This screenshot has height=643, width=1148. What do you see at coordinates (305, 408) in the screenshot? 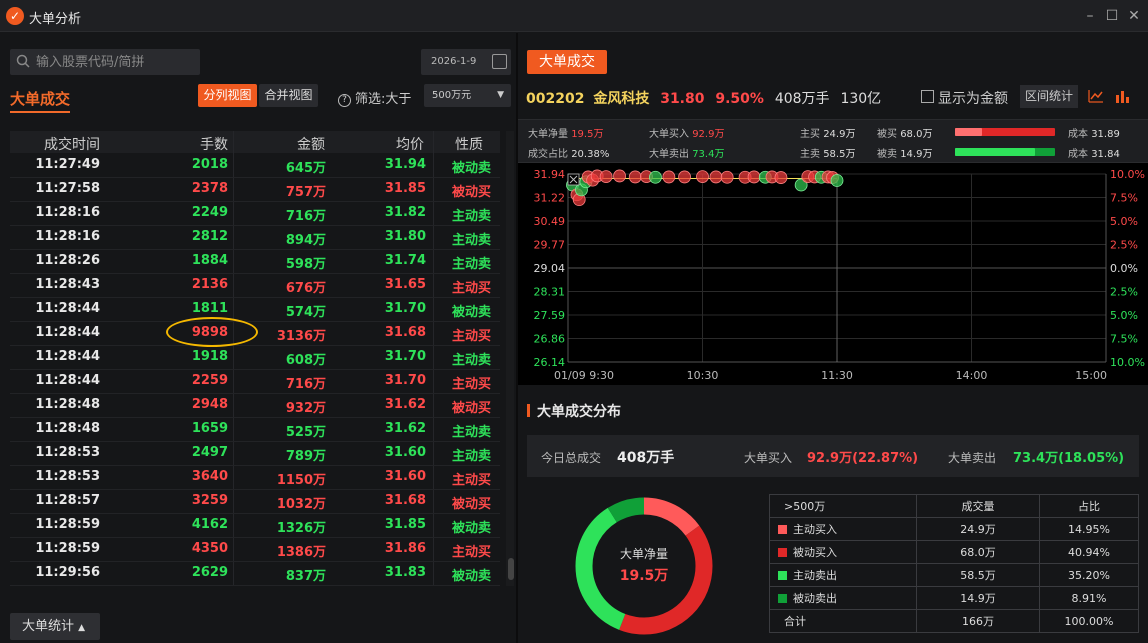
I see `trade-amount: 932万` at bounding box center [305, 408].